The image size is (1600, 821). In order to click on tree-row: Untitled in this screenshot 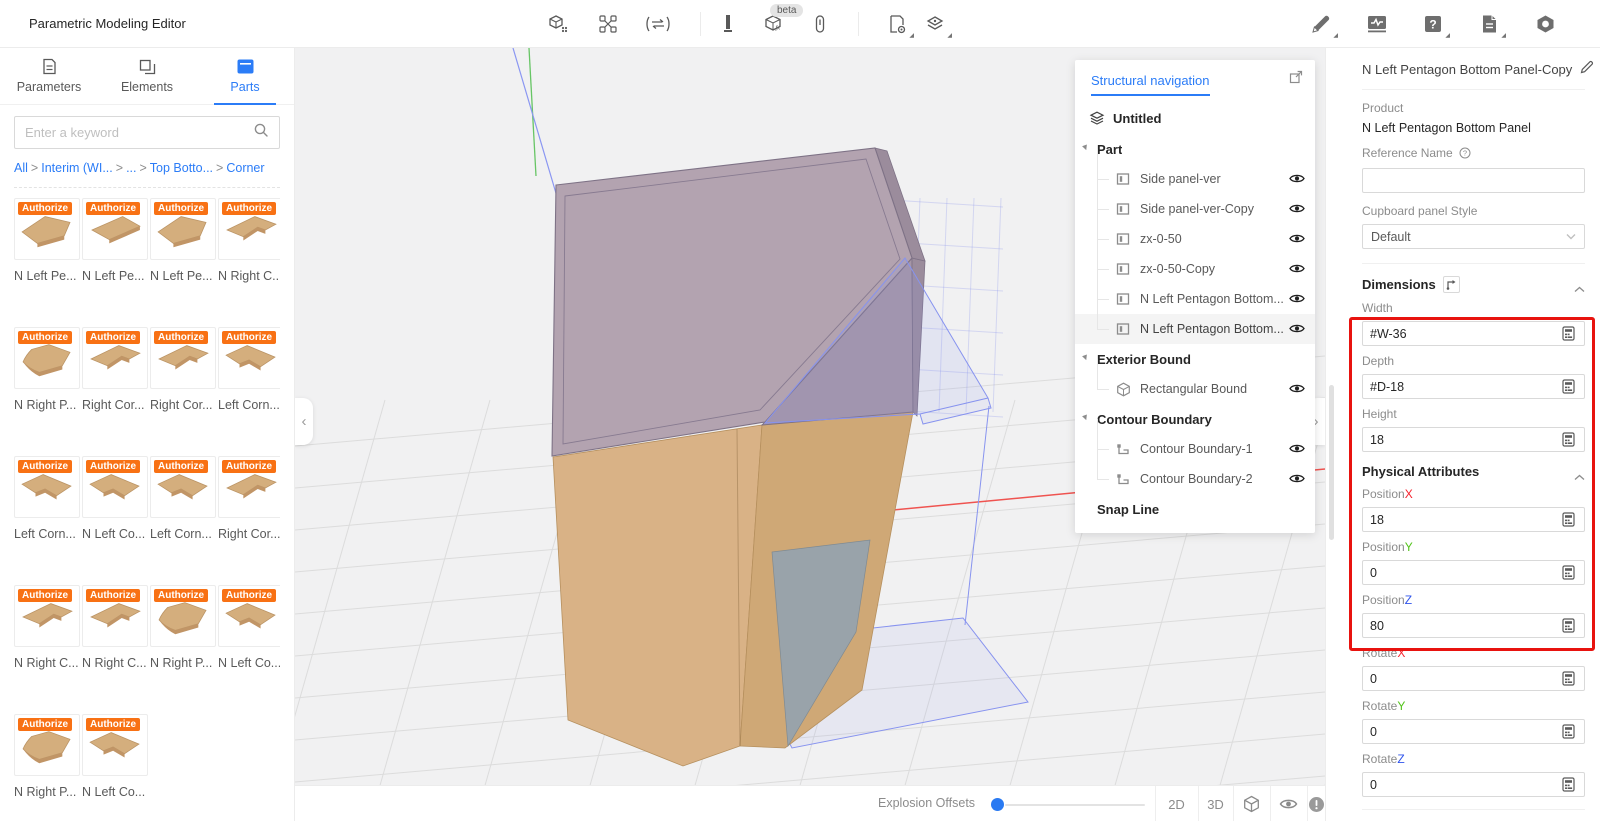, I will do `click(1195, 118)`.